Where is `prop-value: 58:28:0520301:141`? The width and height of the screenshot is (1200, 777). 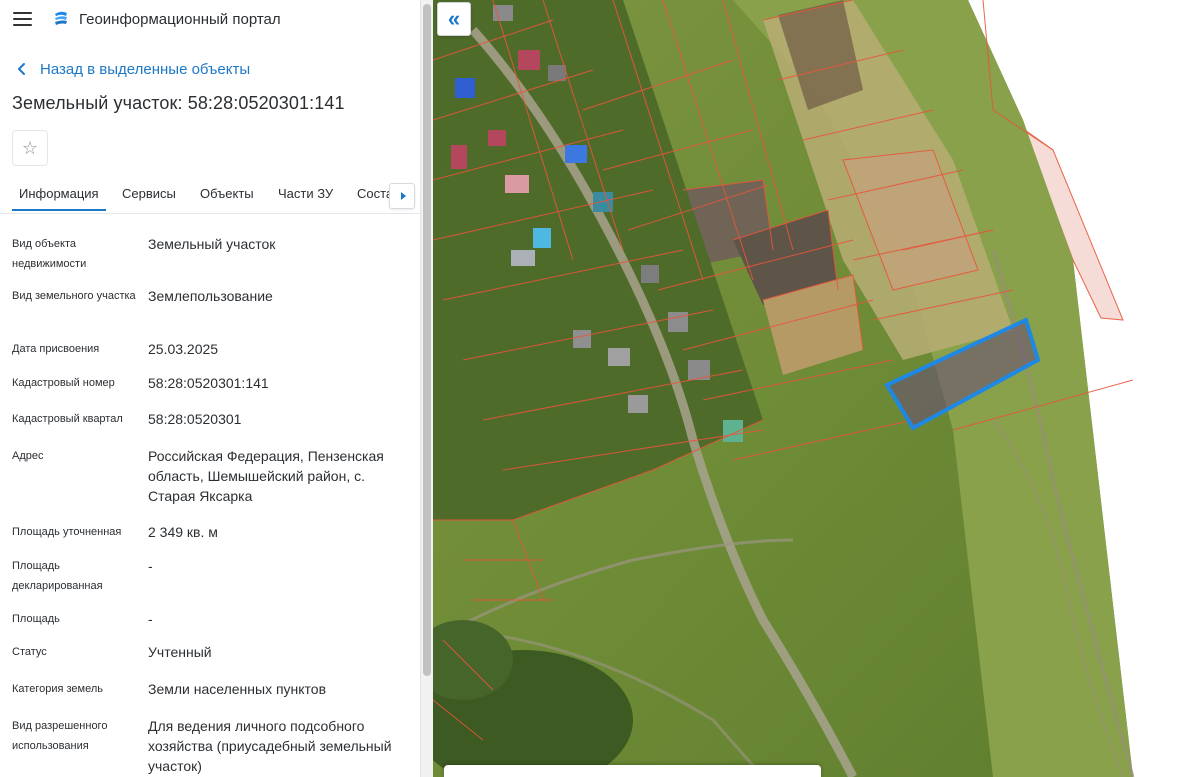 prop-value: 58:28:0520301:141 is located at coordinates (208, 383).